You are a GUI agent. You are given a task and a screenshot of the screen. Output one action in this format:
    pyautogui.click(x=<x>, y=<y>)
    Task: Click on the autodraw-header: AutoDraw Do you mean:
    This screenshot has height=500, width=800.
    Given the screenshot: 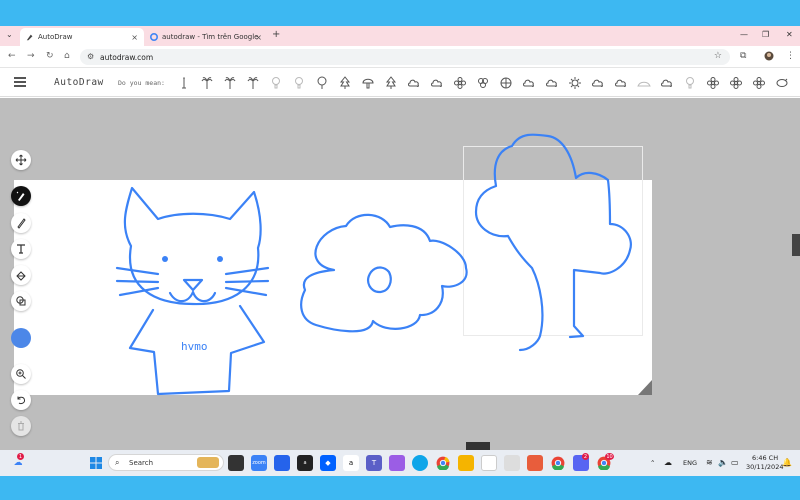 What is the action you would take?
    pyautogui.click(x=400, y=83)
    